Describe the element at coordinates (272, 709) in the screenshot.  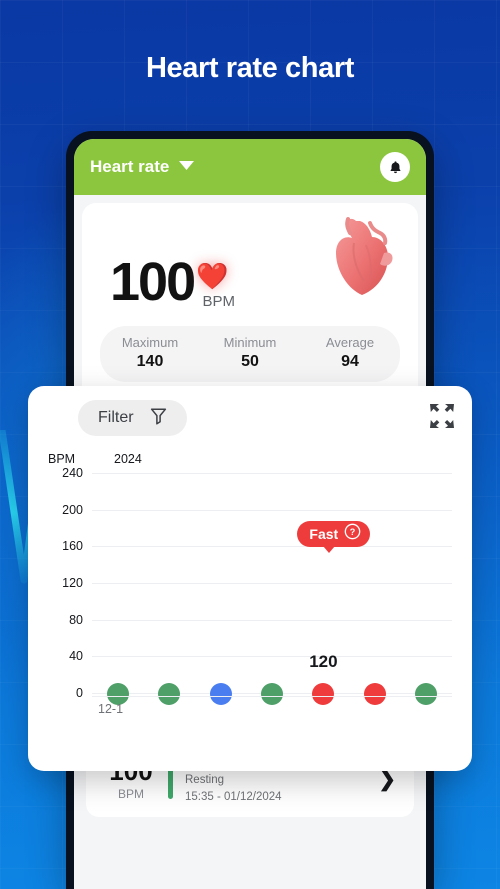
I see `chart-x-axis: 12-1` at that location.